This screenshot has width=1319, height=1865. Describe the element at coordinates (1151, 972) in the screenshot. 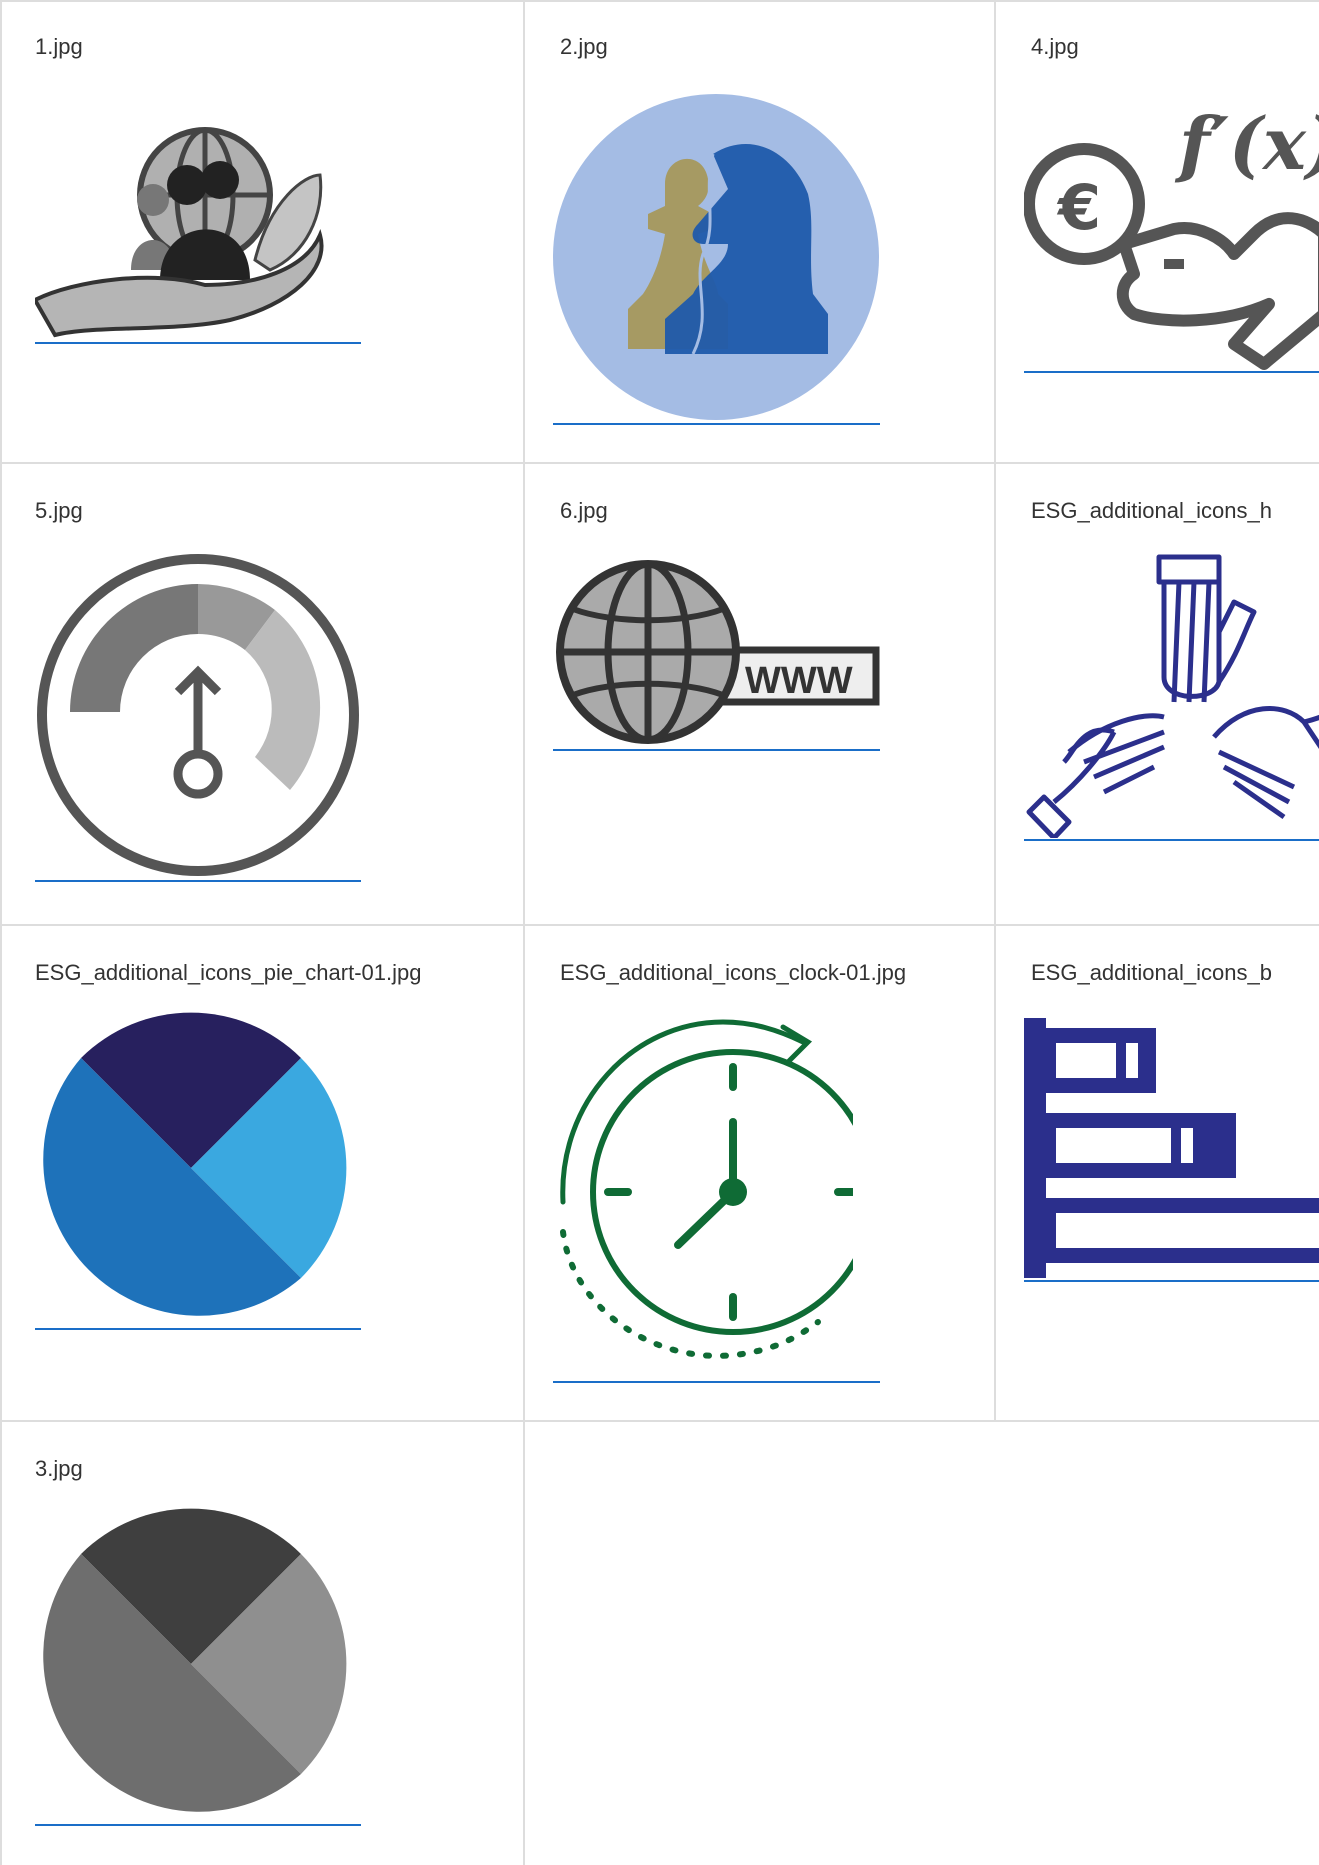

I see `file-name: ESG_additional_icons_b` at that location.